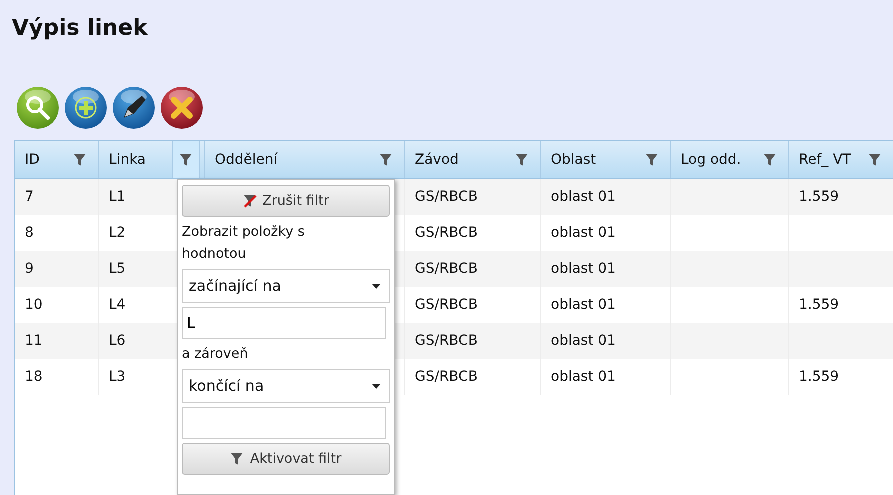  What do you see at coordinates (286, 459) in the screenshot?
I see `apply-filter-button: Aktivovat filtr` at bounding box center [286, 459].